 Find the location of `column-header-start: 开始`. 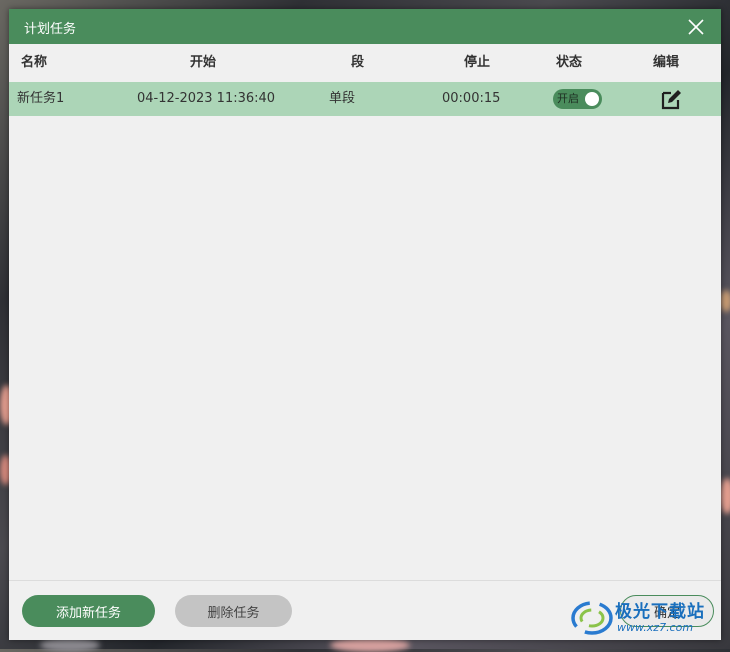

column-header-start: 开始 is located at coordinates (203, 62).